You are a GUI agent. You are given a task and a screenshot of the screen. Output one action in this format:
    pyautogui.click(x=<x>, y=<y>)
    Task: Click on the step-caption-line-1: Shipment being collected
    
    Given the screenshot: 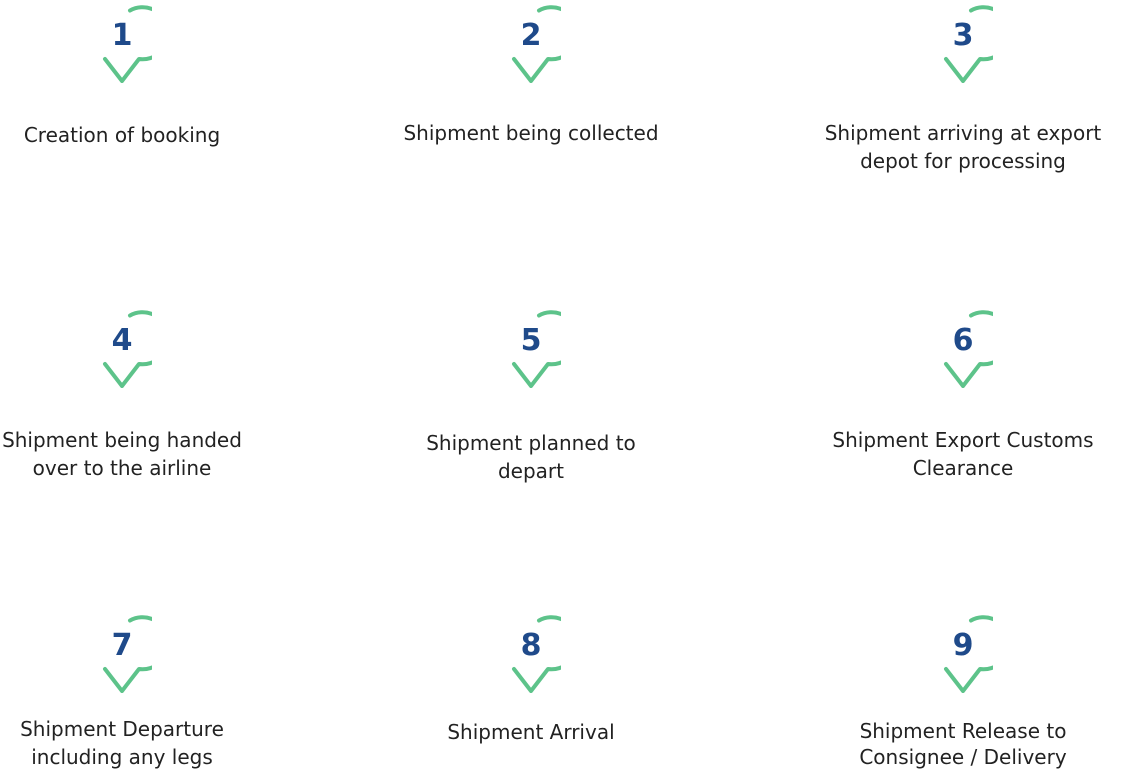 What is the action you would take?
    pyautogui.click(x=531, y=133)
    